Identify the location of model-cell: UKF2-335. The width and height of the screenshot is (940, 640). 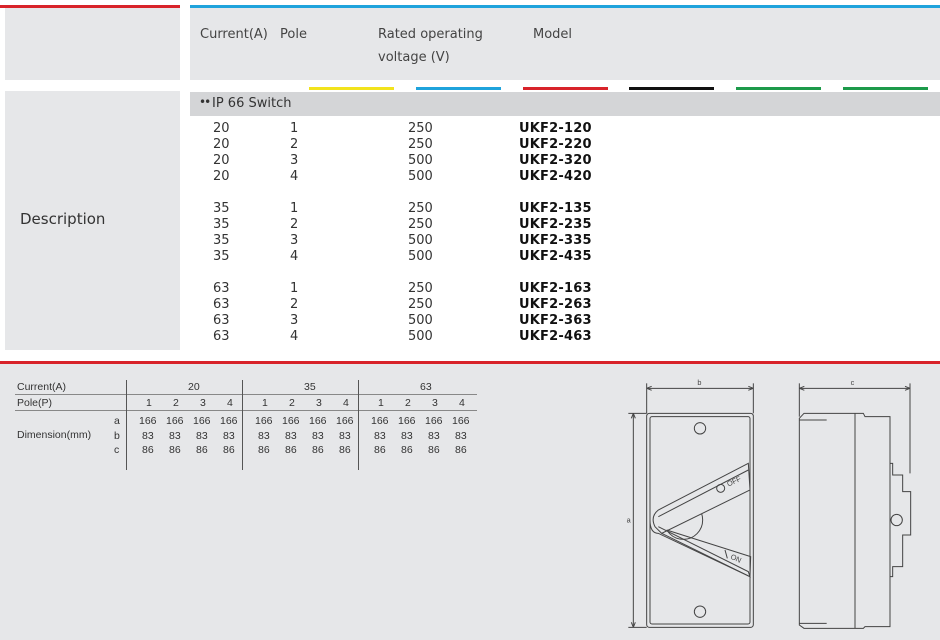
(555, 240).